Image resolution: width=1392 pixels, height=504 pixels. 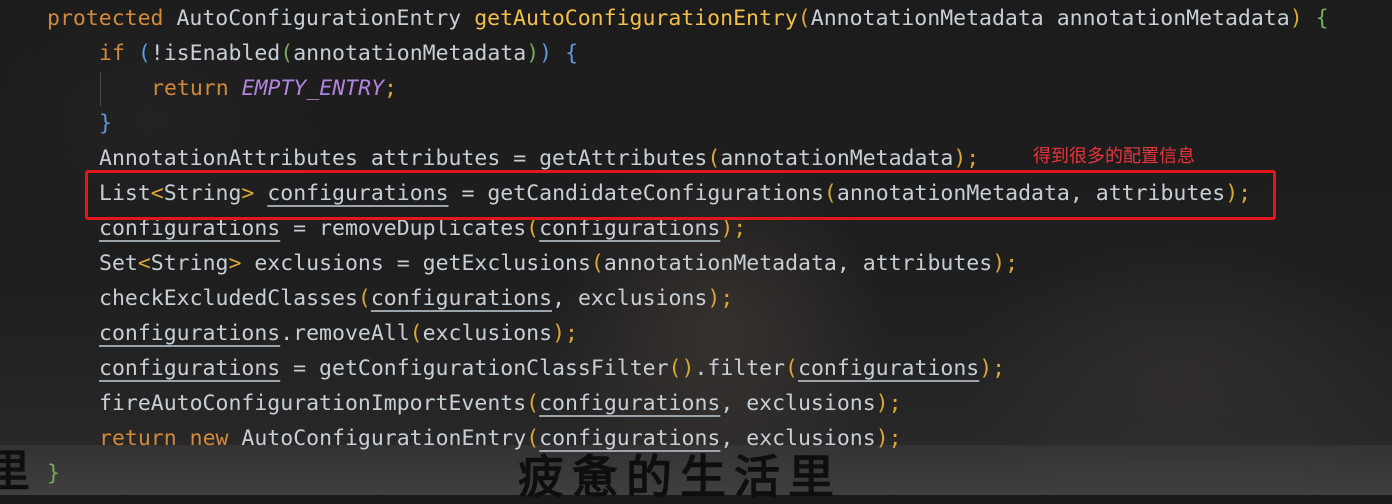 I want to click on code-line-if: if (!isEnabled(annotationMetadata)) {, so click(x=338, y=53).